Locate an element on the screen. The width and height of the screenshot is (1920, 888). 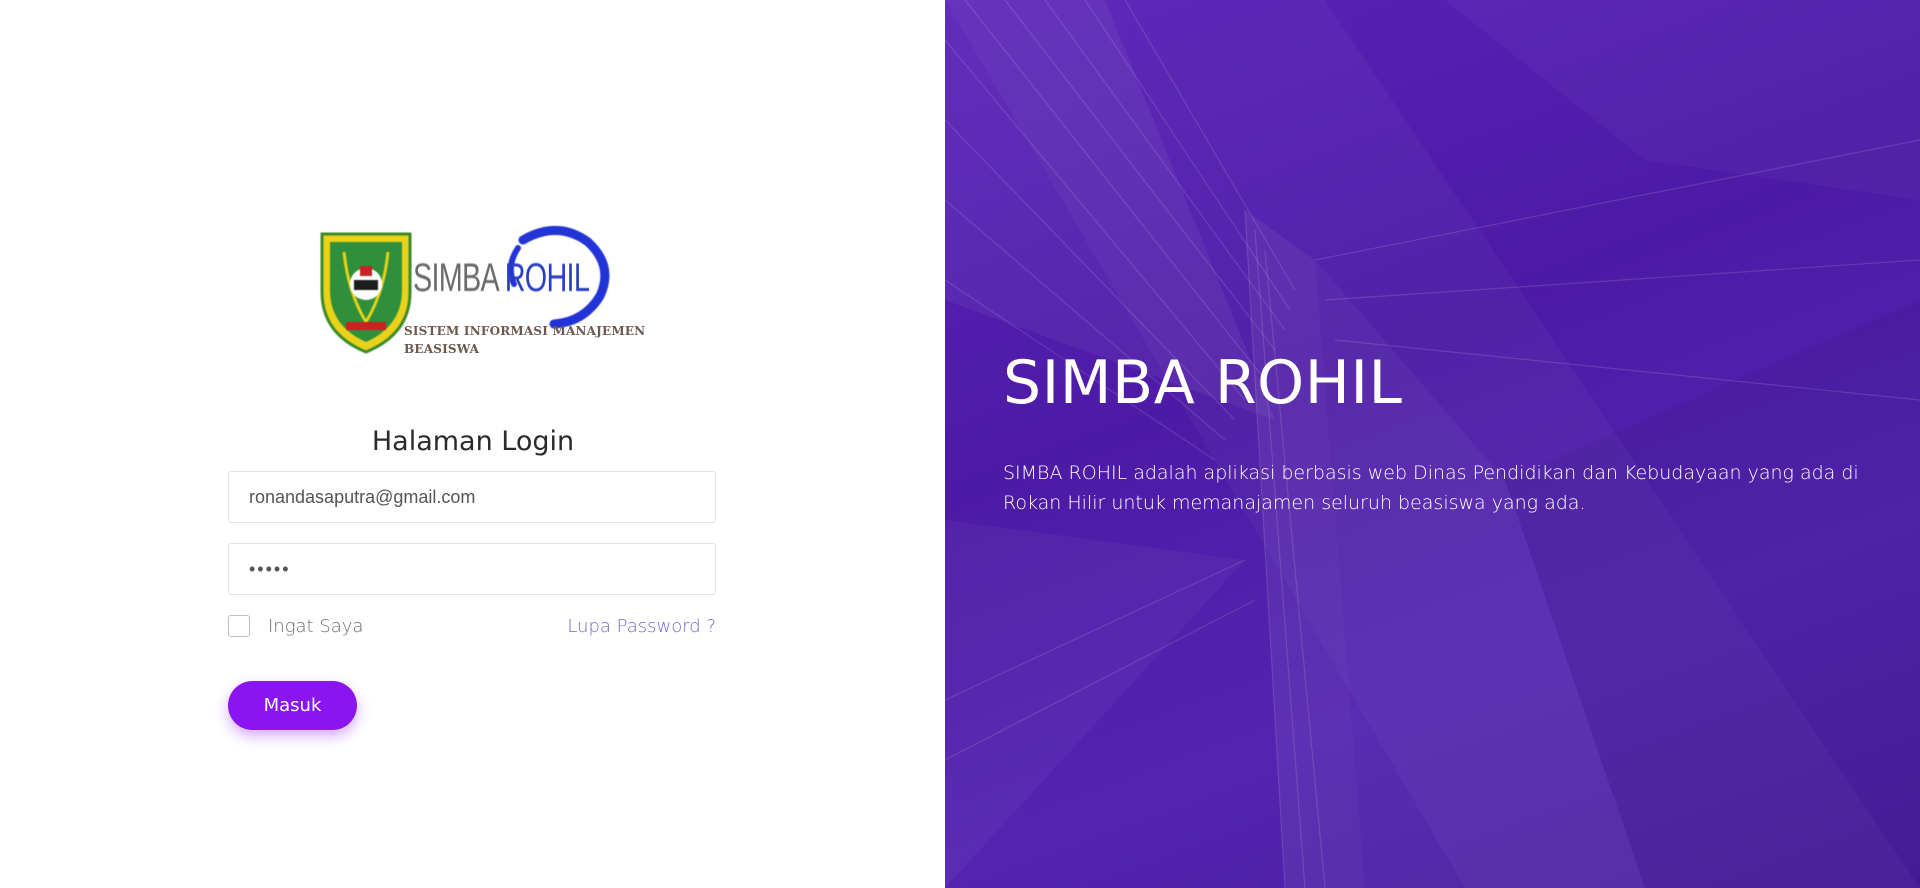
remember-row: Ingat Saya Lupa Password ? is located at coordinates (472, 628).